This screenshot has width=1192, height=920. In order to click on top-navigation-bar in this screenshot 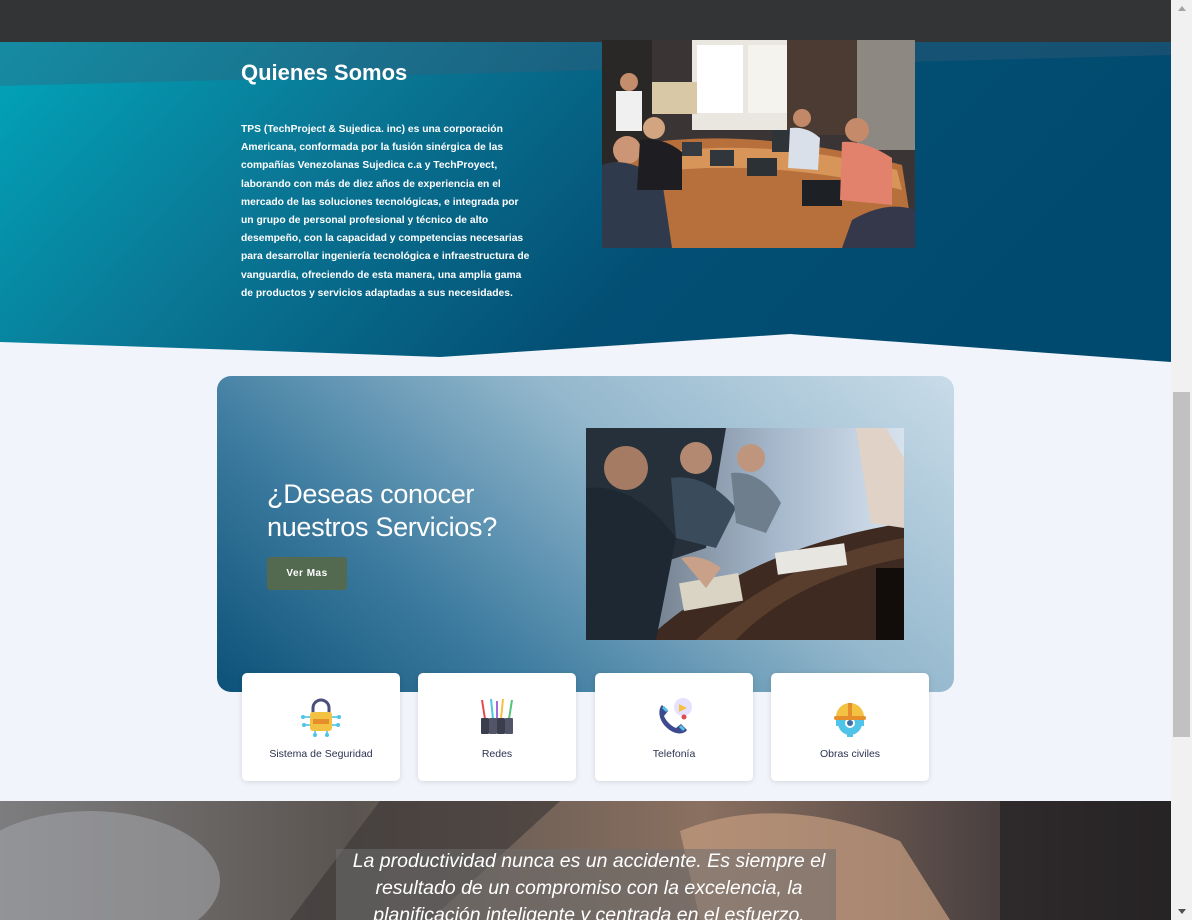, I will do `click(585, 21)`.